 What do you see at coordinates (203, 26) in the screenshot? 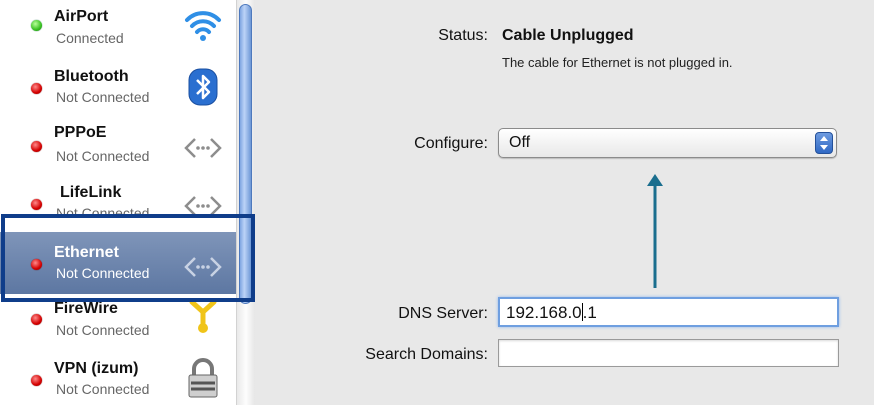
I see `wifi-icon` at bounding box center [203, 26].